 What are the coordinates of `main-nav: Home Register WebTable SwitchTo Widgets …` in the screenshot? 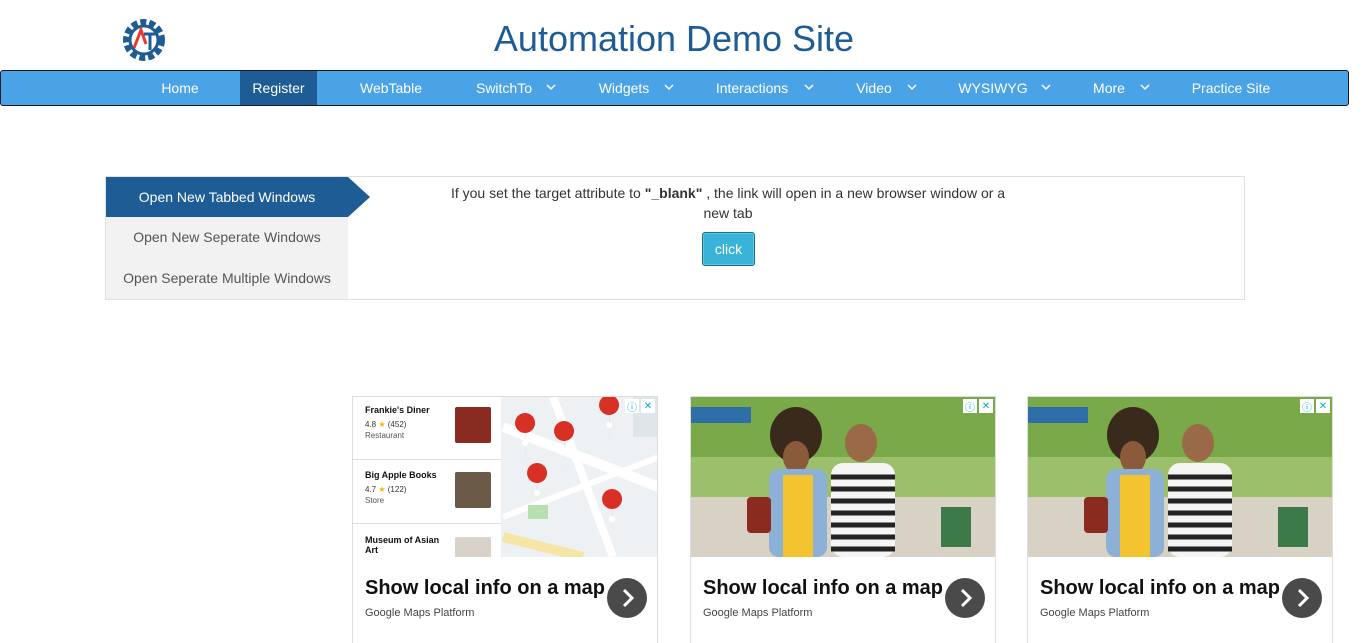 It's located at (674, 88).